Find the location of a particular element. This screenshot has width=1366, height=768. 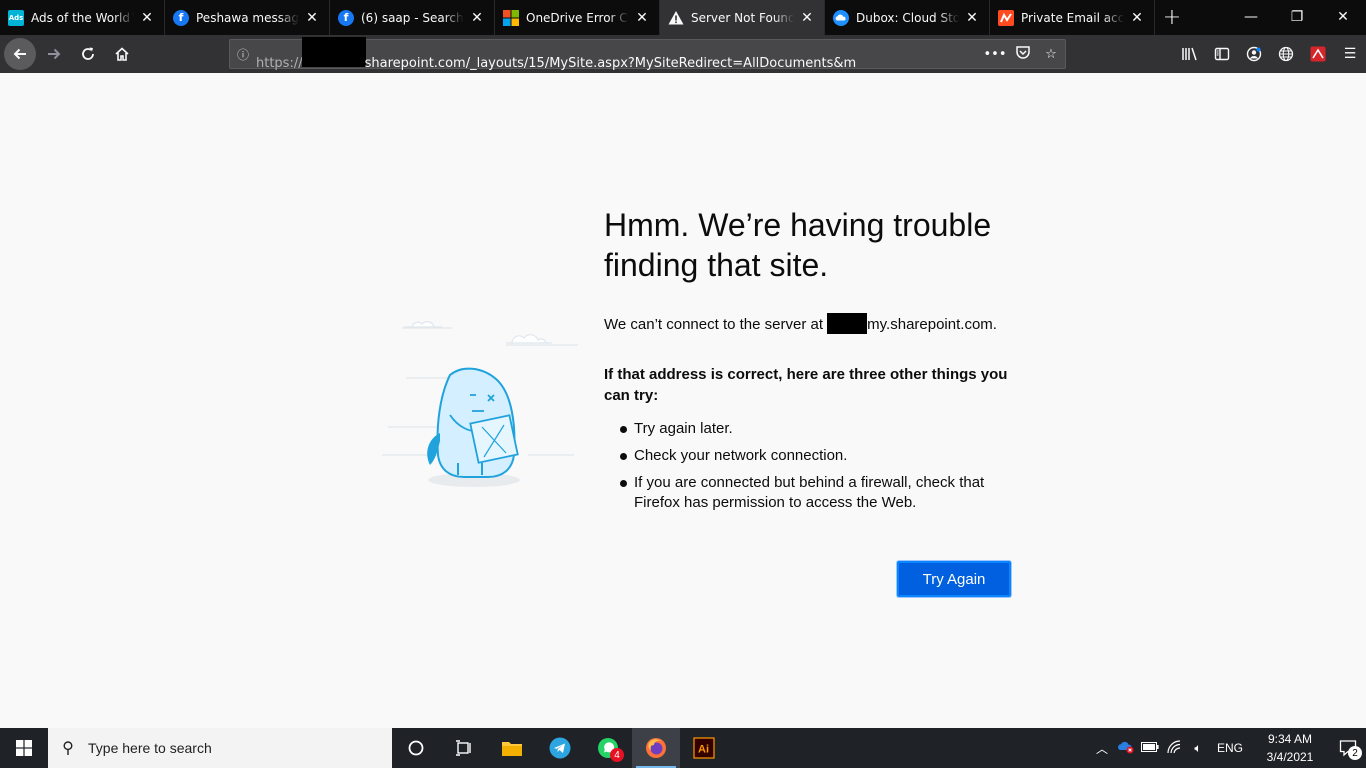

task-view-icon is located at coordinates (463, 748).